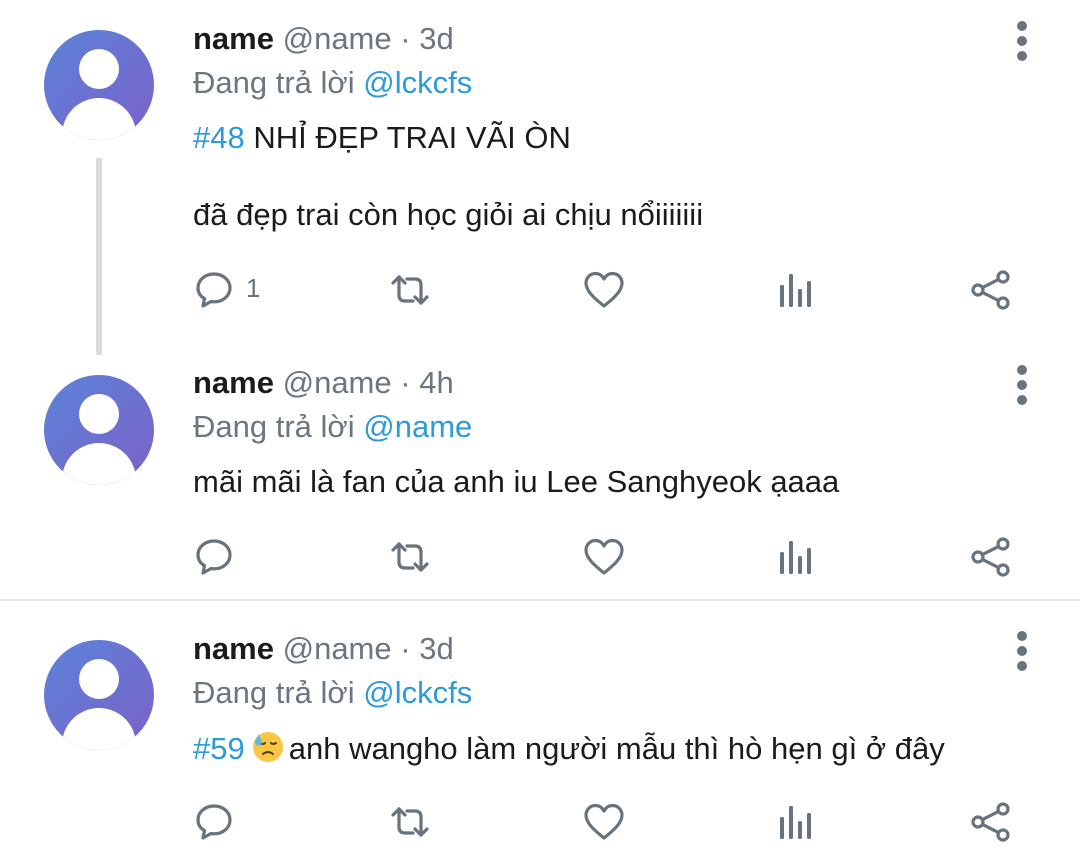 The height and width of the screenshot is (858, 1080). Describe the element at coordinates (540, 290) in the screenshot. I see `tweet-actions: 1` at that location.